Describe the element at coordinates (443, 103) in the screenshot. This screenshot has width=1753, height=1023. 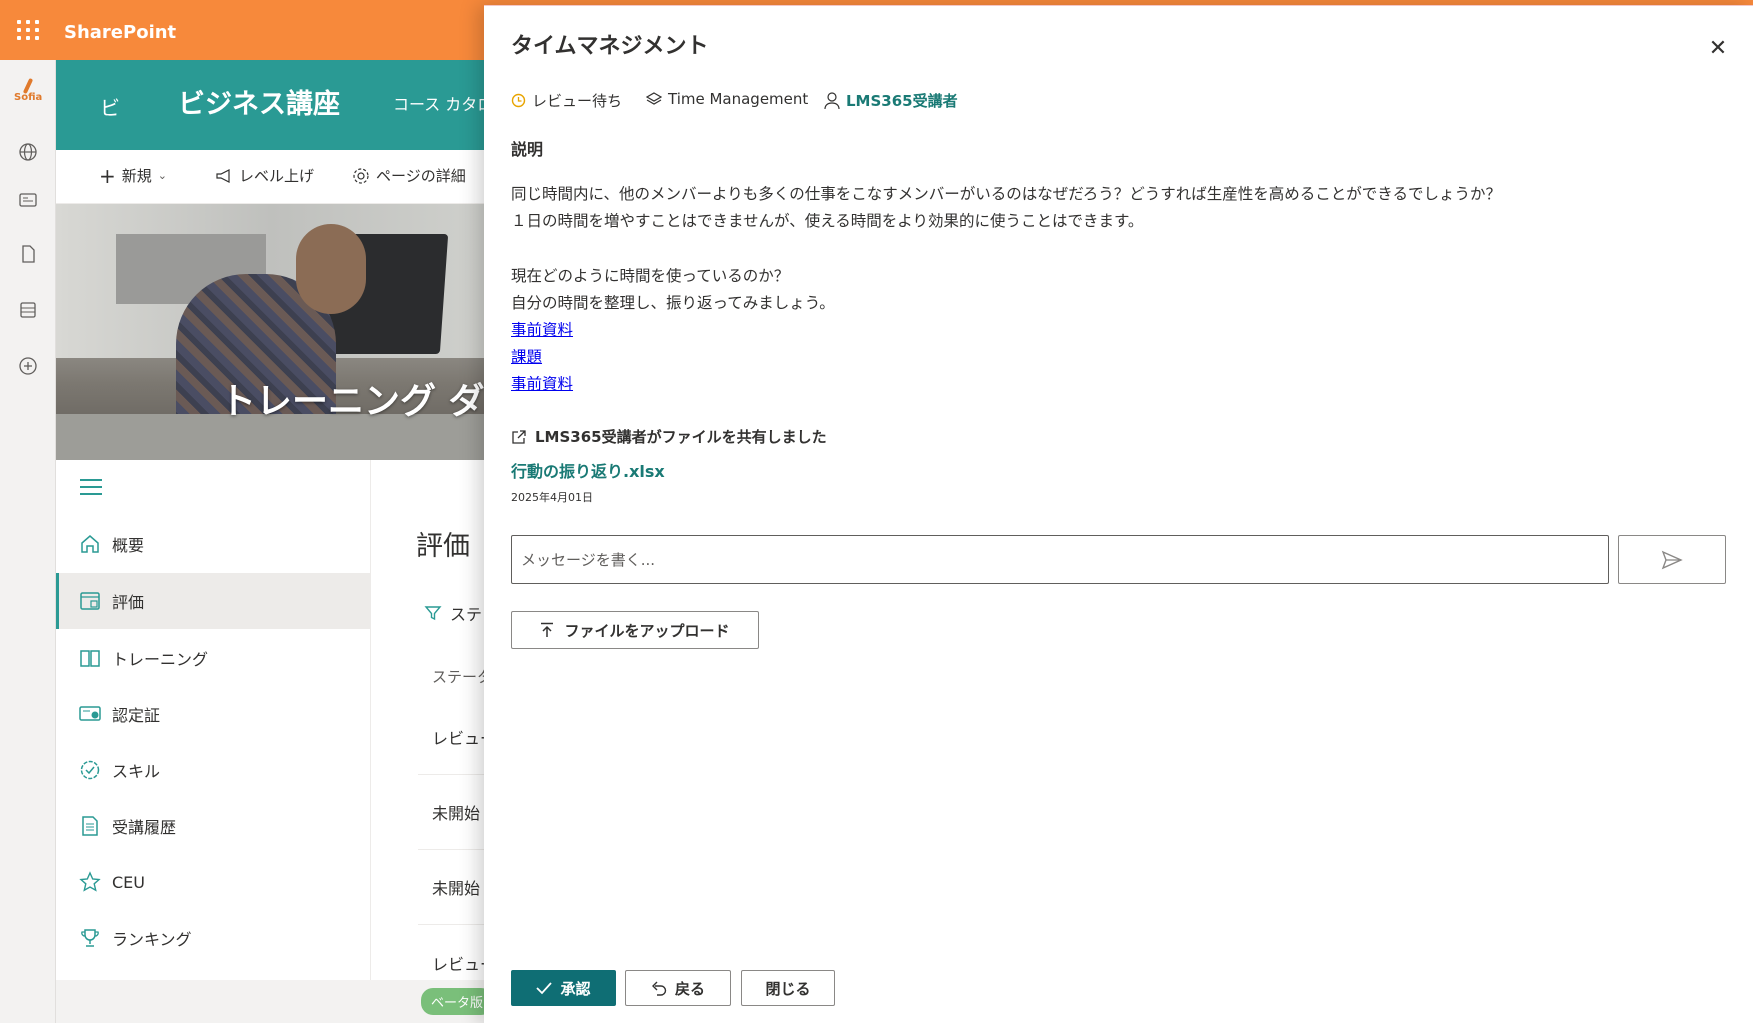
I see `nav-course-catalog: コース カタロ` at that location.